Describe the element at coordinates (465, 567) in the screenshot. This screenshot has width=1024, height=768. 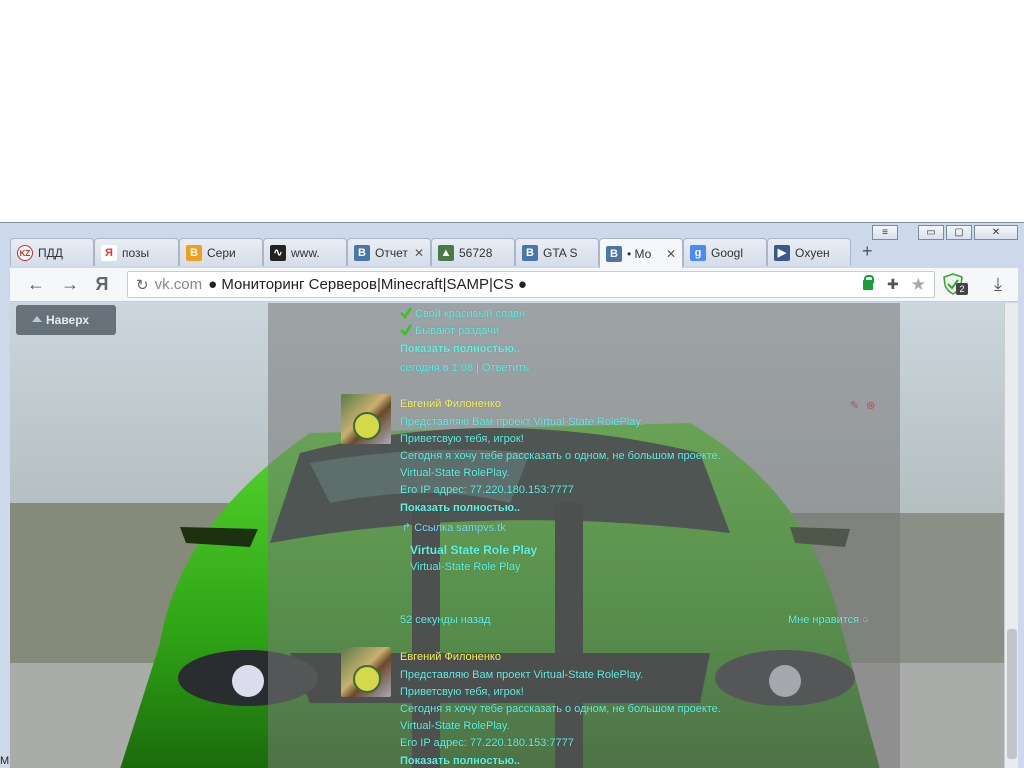
I see `post2-link-subtitle: Virtual-State Role Play` at that location.